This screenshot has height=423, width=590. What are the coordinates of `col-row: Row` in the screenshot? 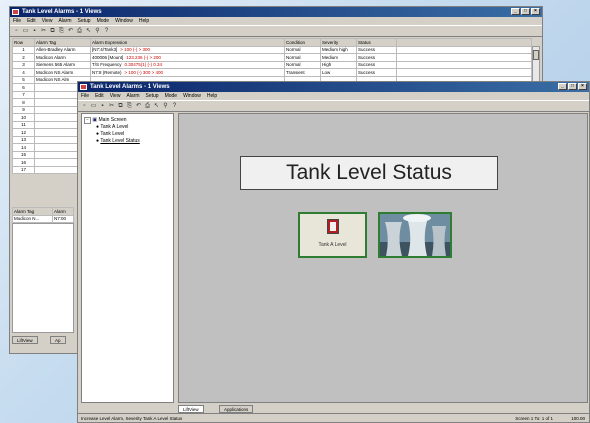 It's located at (23, 42).